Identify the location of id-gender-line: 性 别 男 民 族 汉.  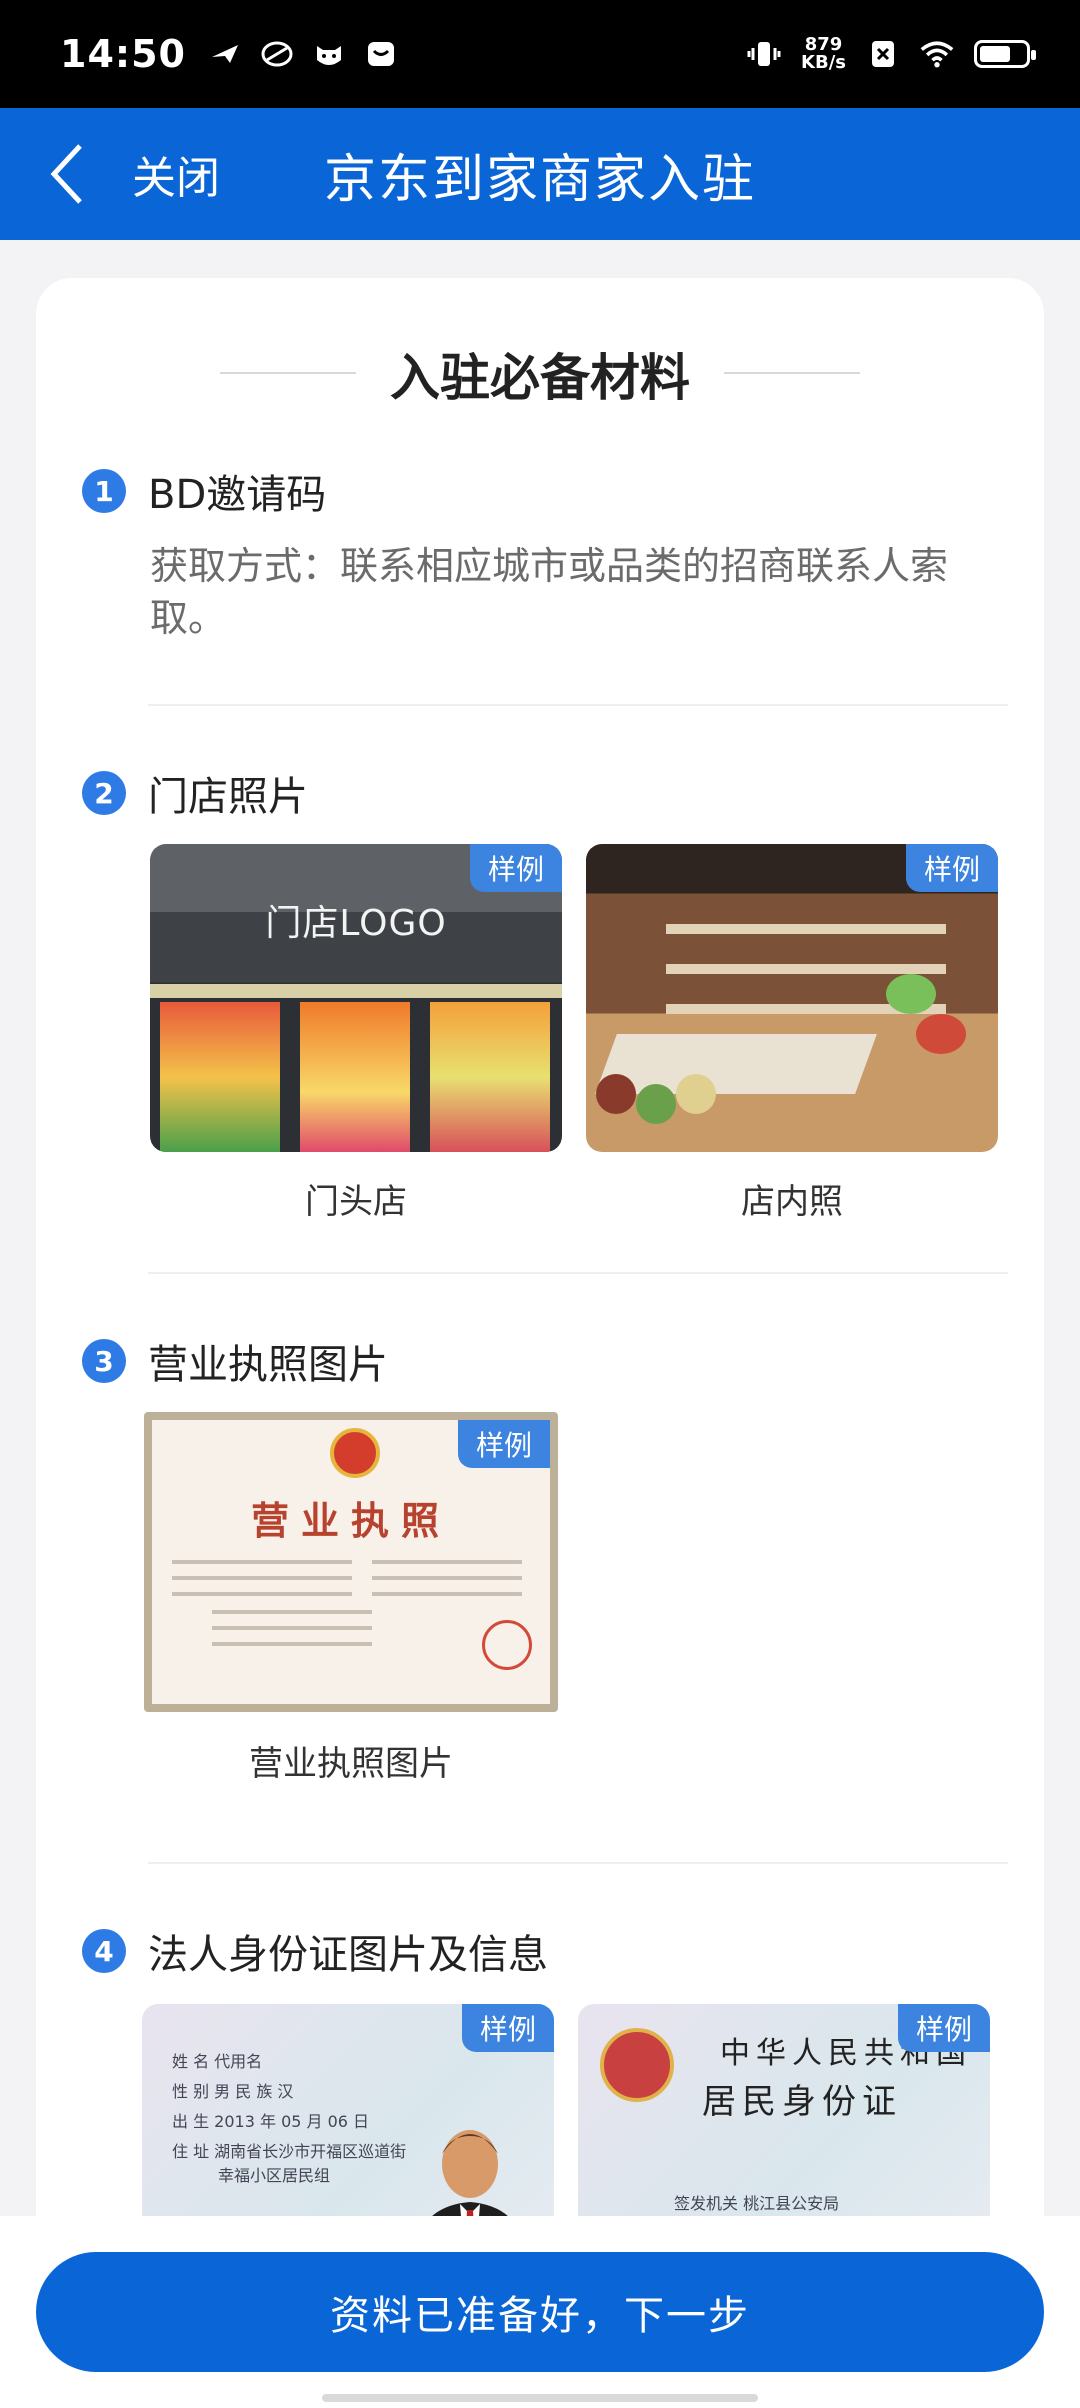
(233, 2091).